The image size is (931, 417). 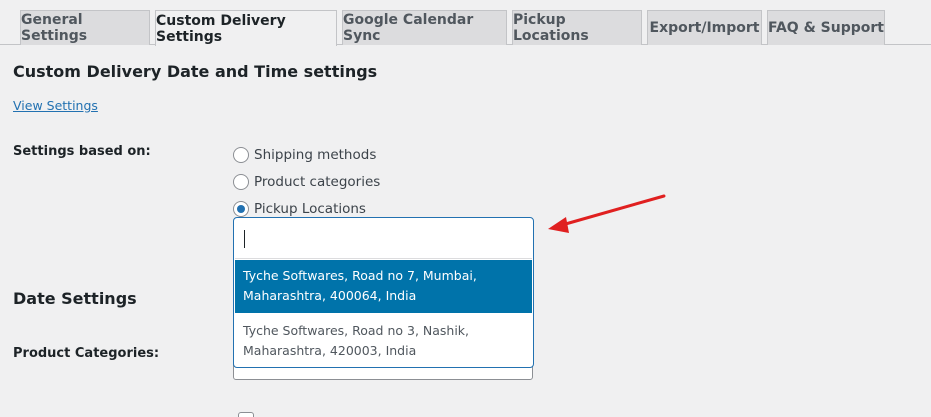 What do you see at coordinates (310, 209) in the screenshot?
I see `radio-label: Pickup Locations` at bounding box center [310, 209].